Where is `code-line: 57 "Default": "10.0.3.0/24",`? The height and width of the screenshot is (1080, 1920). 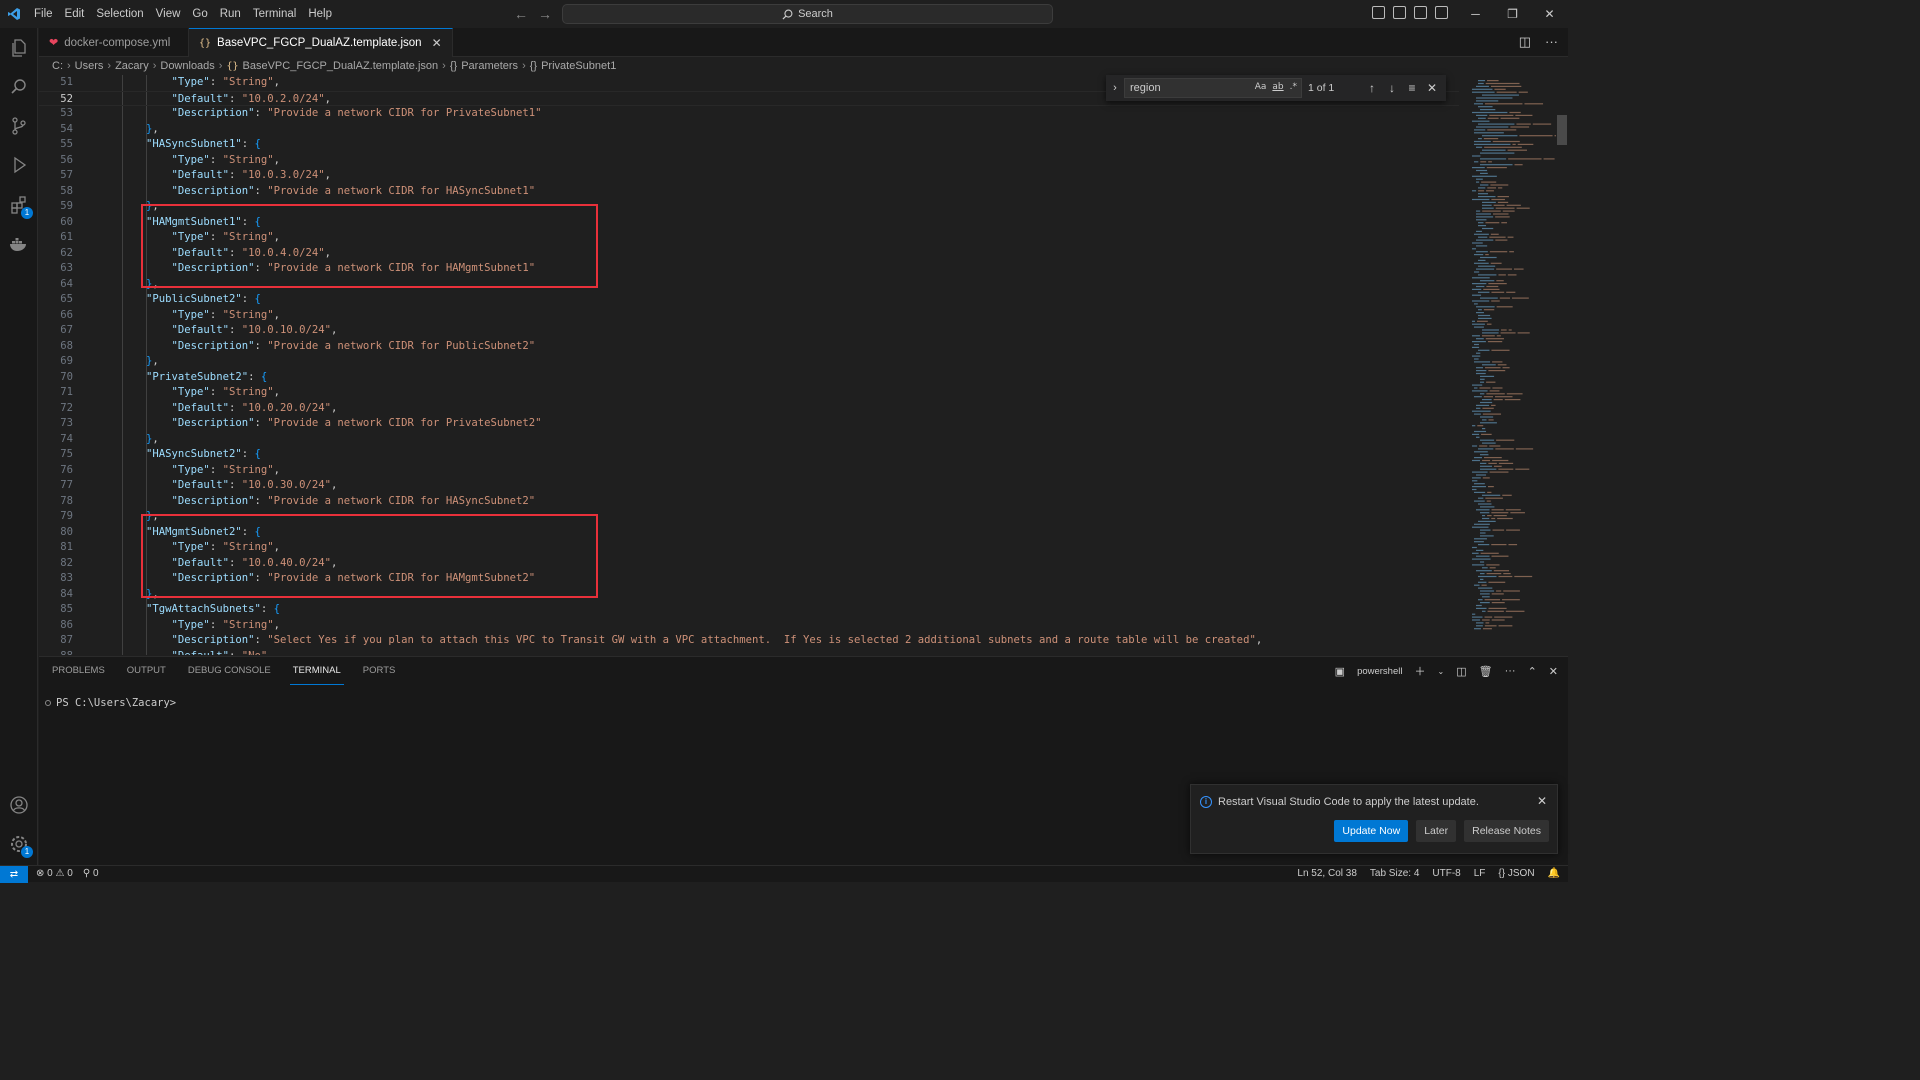
code-line: 57 "Default": "10.0.3.0/24", is located at coordinates (749, 176).